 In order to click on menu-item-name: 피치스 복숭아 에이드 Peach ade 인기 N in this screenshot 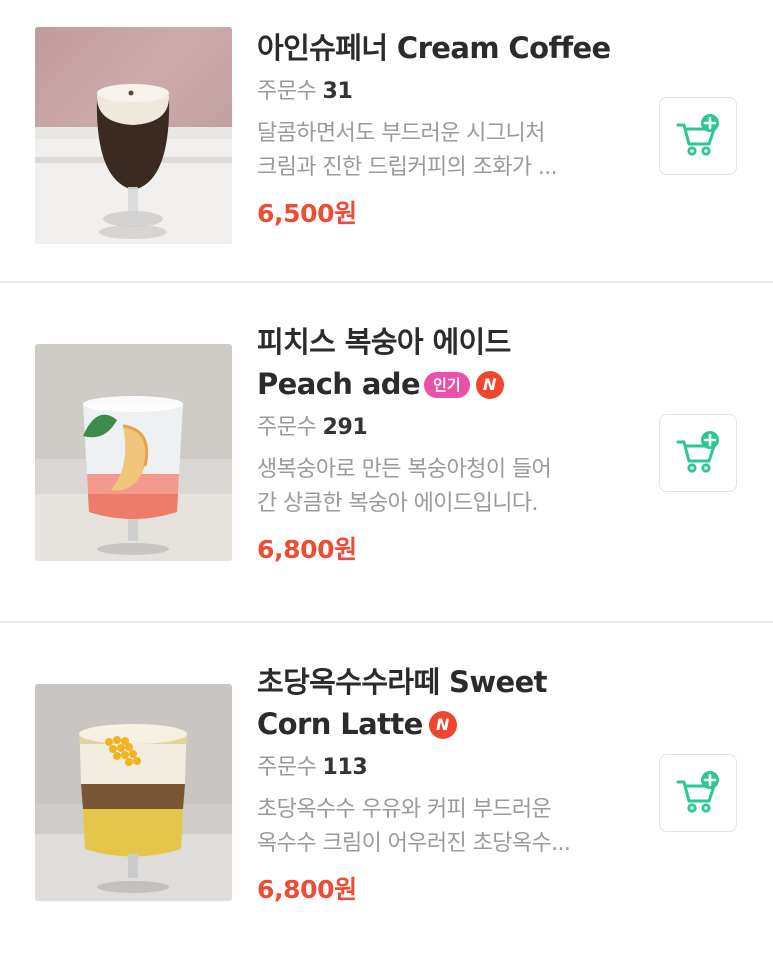, I will do `click(447, 363)`.